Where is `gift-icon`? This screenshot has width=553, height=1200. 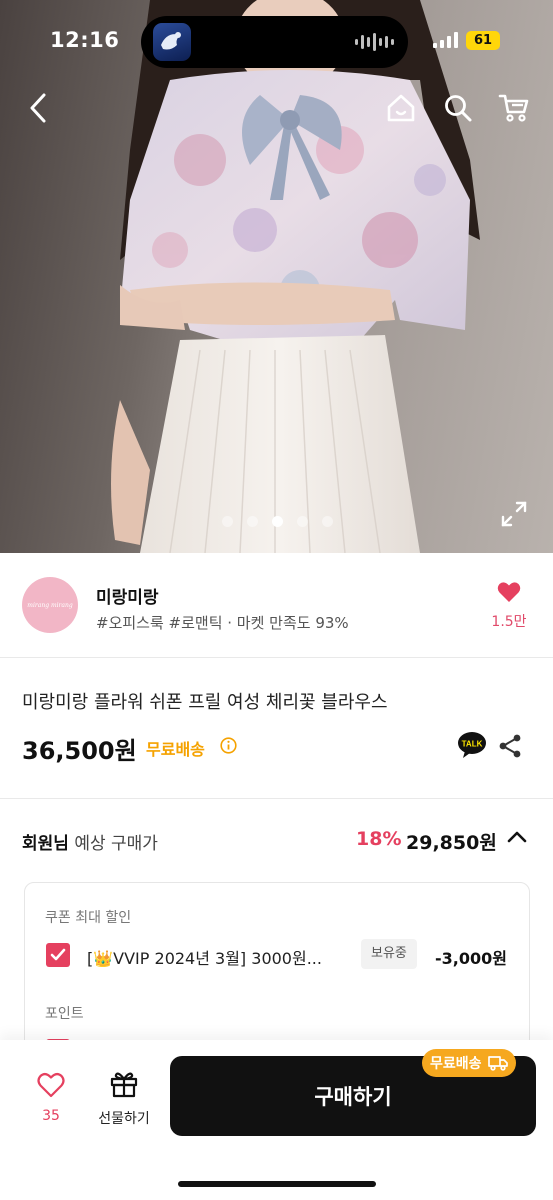
gift-icon is located at coordinates (124, 1085).